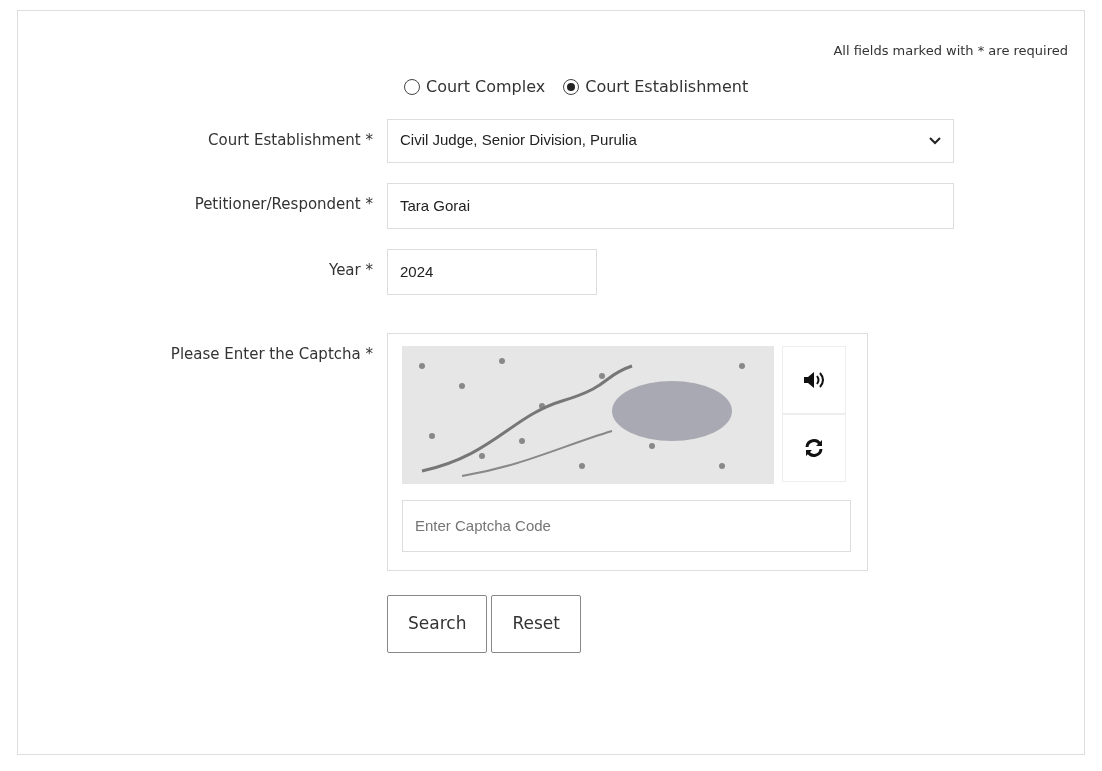 This screenshot has width=1102, height=771. What do you see at coordinates (935, 140) in the screenshot?
I see `chevron-icon` at bounding box center [935, 140].